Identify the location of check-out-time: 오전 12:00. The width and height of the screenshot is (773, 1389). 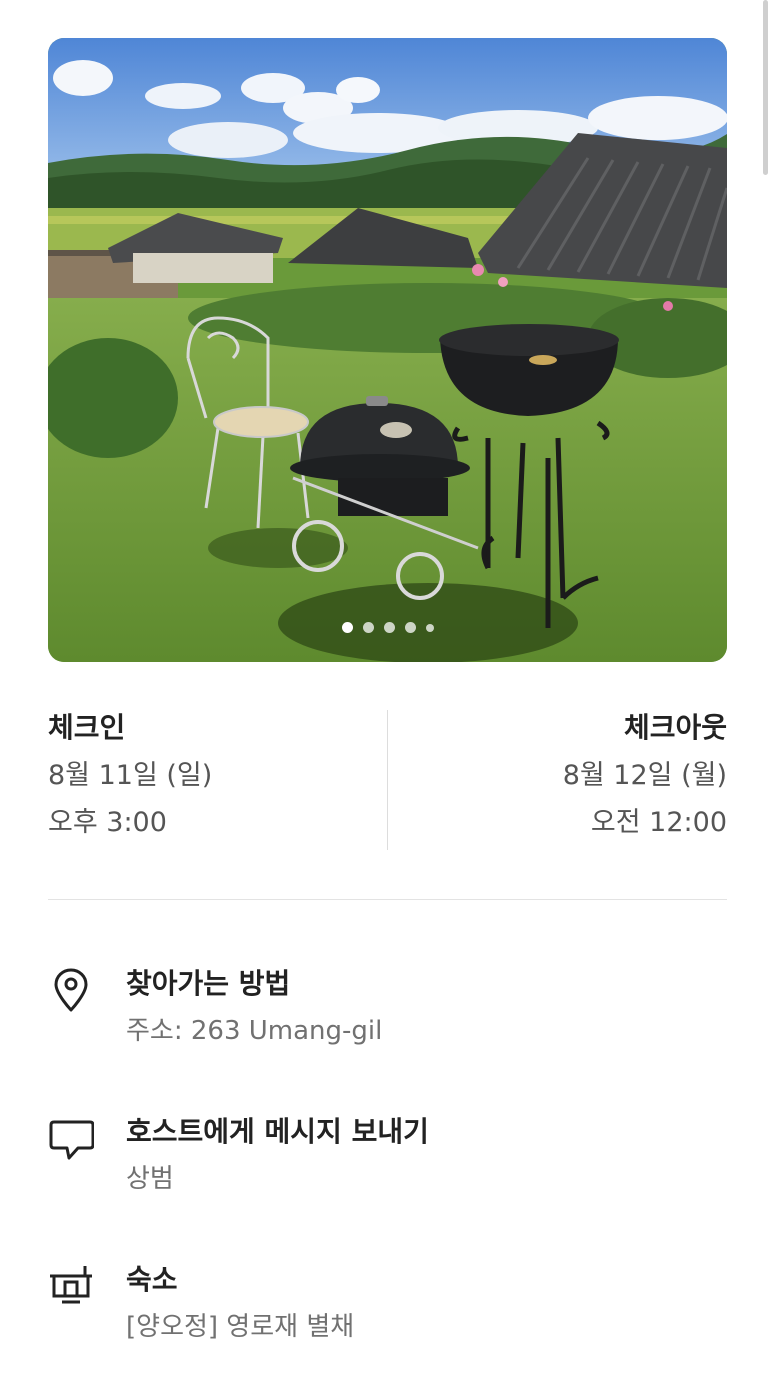
(658, 822).